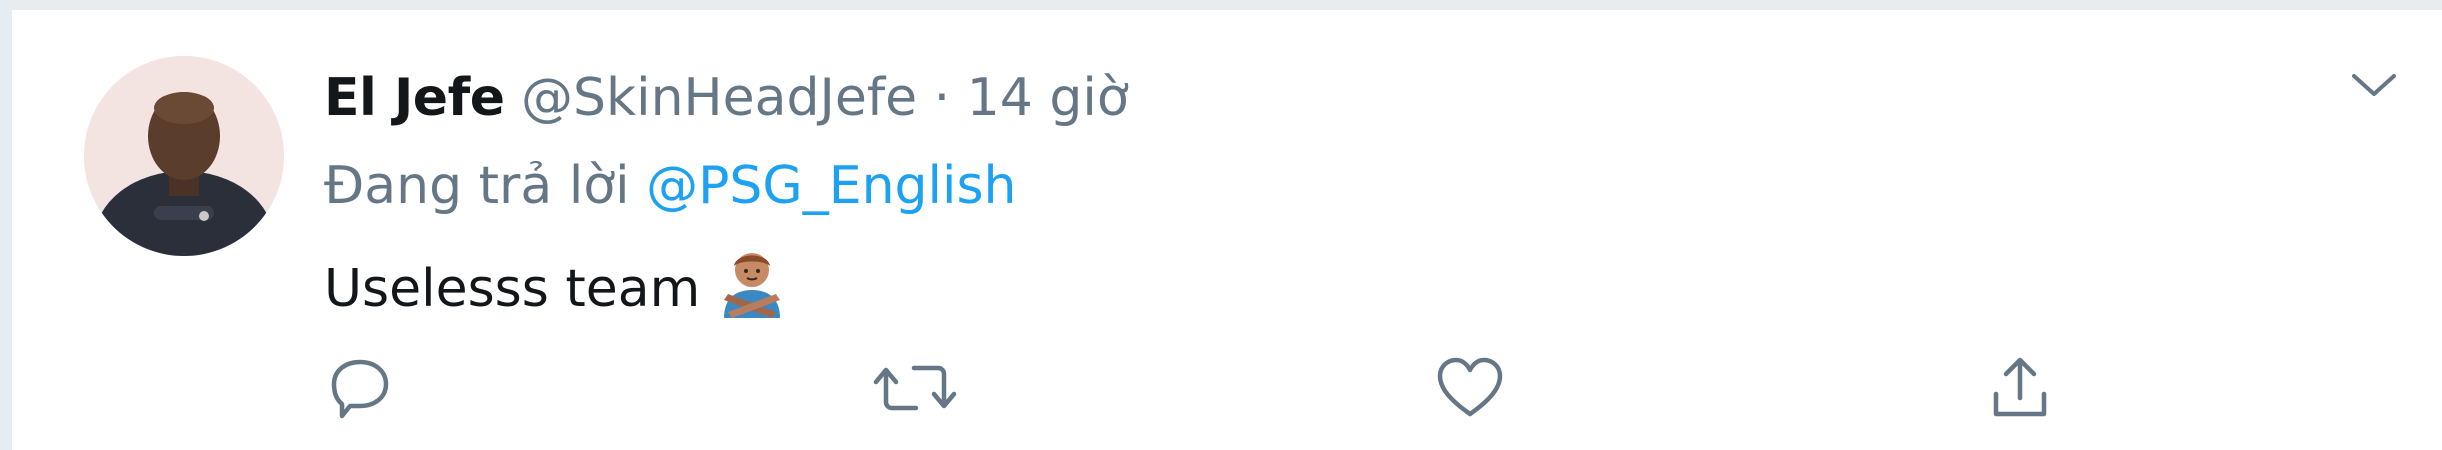 This screenshot has height=450, width=2442. I want to click on comment-icon, so click(360, 389).